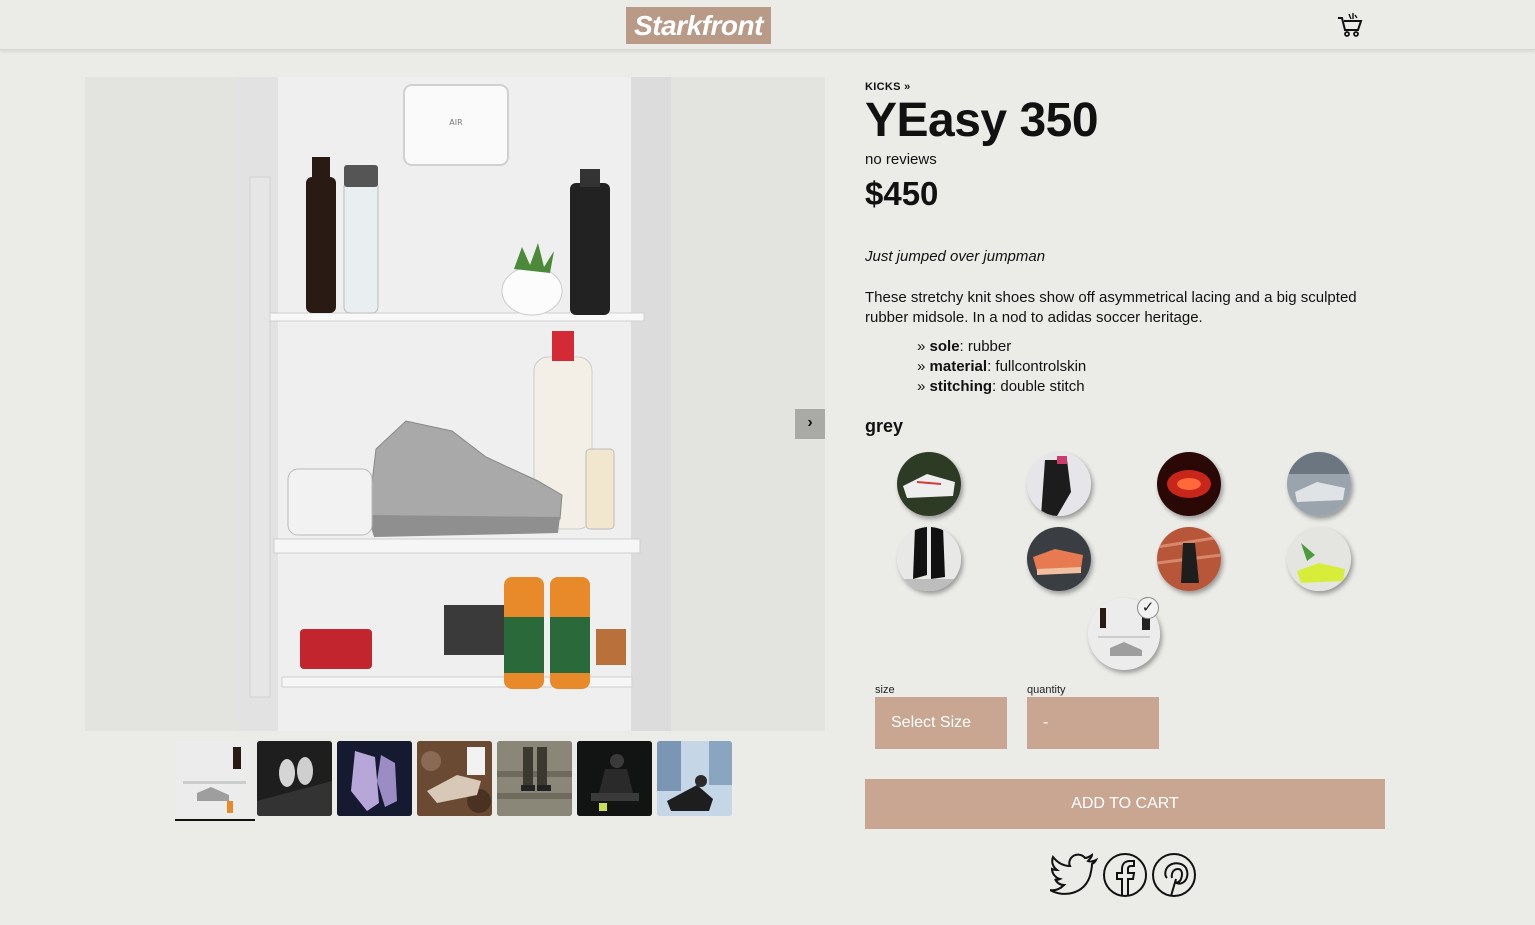 This screenshot has height=925, width=1535. I want to click on pinterest-icon, so click(1175, 875).